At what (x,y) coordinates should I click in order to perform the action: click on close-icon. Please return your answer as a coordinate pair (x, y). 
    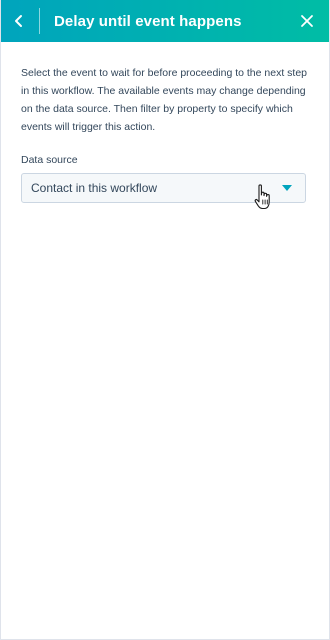
    Looking at the image, I should click on (307, 21).